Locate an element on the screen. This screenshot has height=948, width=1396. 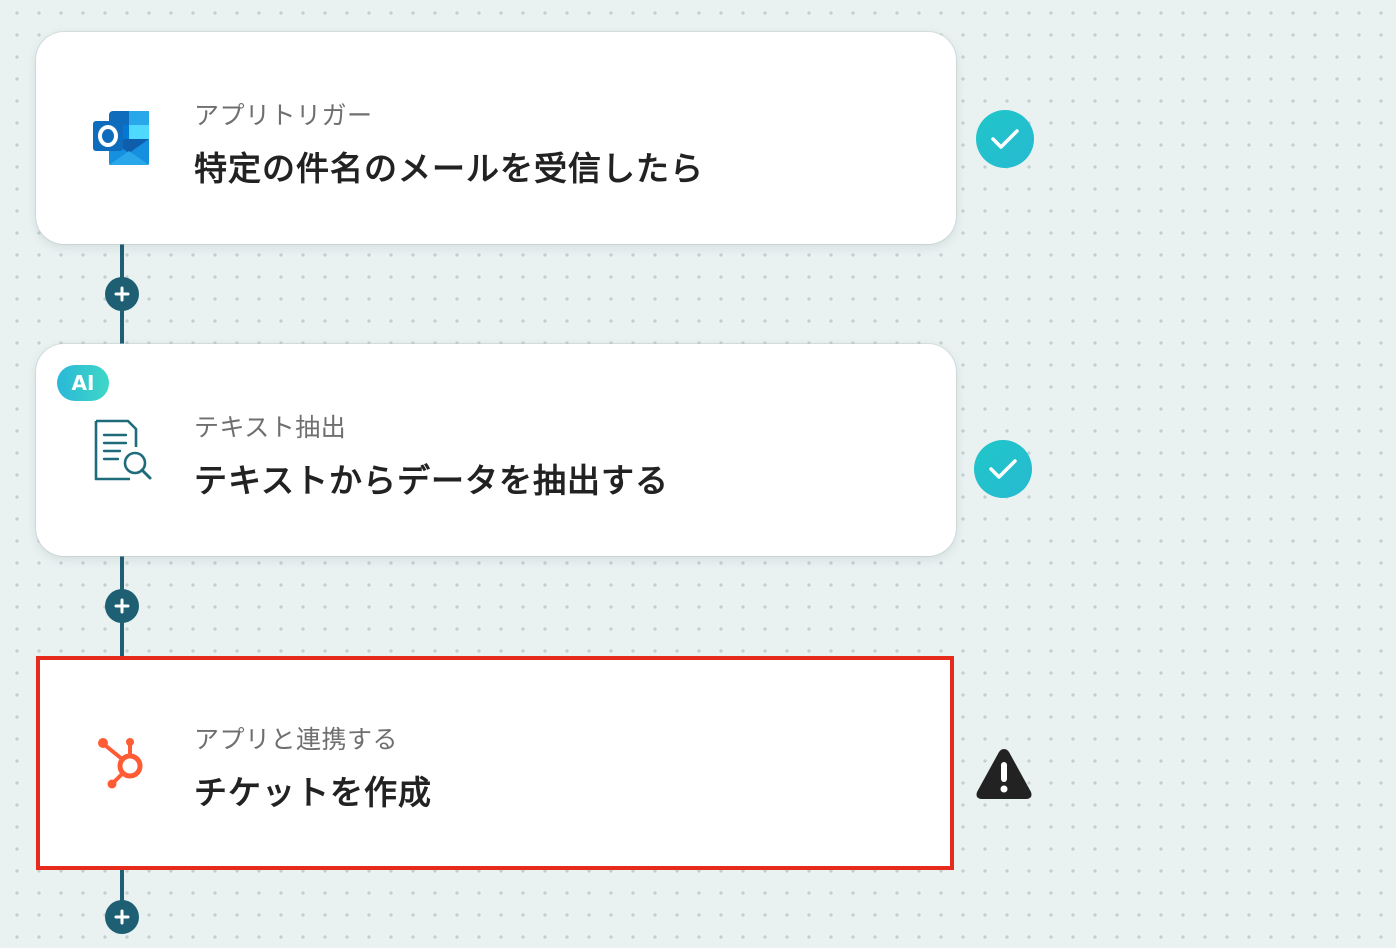
step-title: テキストからデータを抽出する is located at coordinates (432, 480).